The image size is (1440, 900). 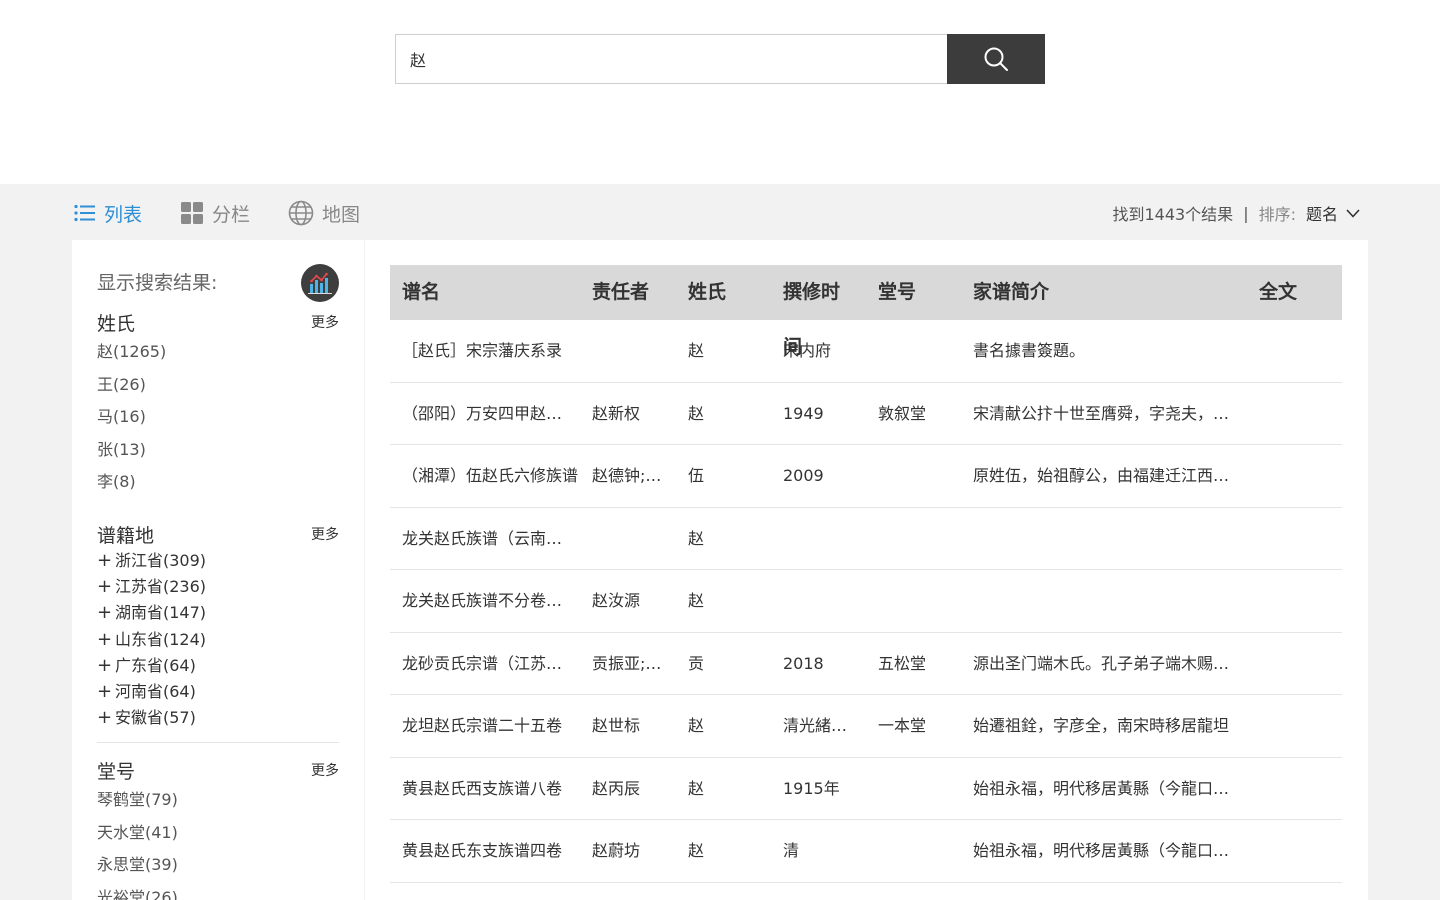 What do you see at coordinates (490, 414) in the screenshot?
I see `cell-title: （邵阳）万安四甲赵氏族谱` at bounding box center [490, 414].